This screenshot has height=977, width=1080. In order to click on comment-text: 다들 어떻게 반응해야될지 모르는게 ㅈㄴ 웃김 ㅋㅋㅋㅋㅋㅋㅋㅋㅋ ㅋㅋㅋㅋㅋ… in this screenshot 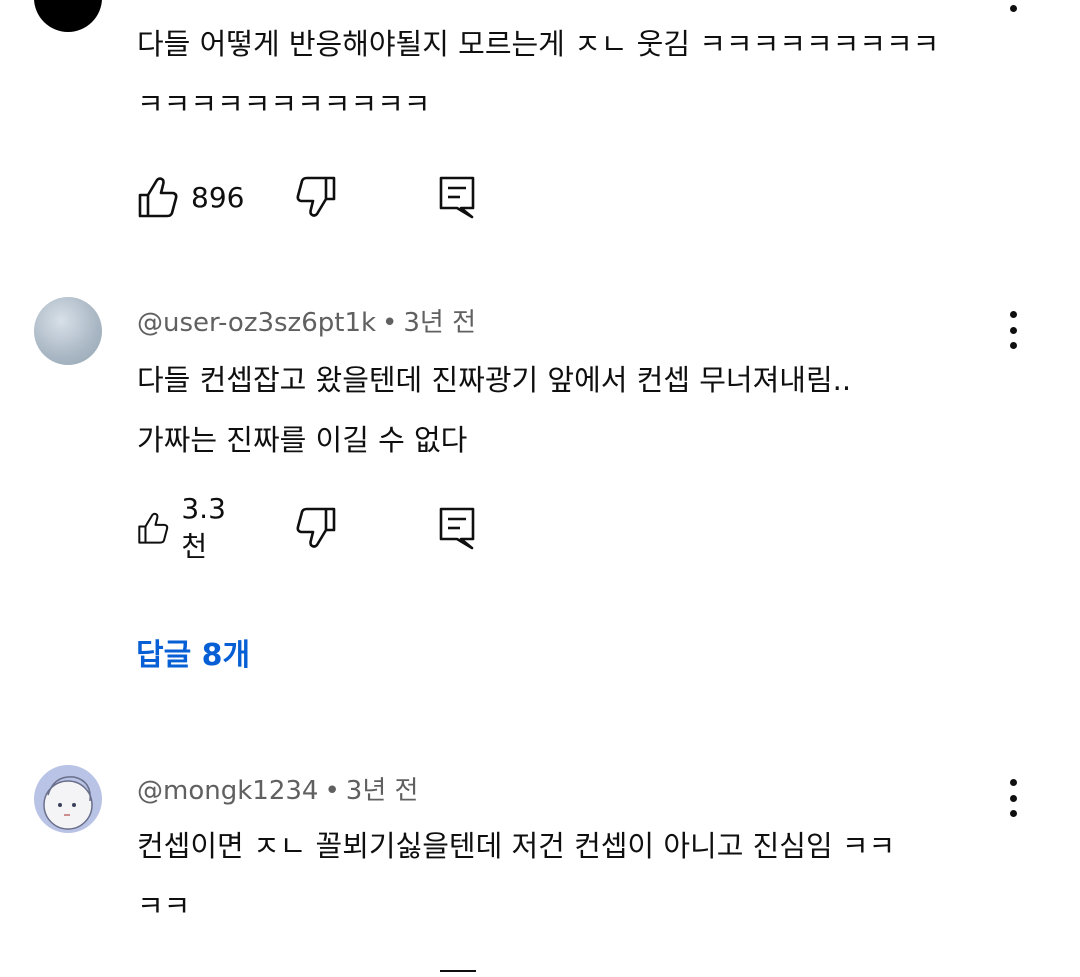, I will do `click(538, 74)`.